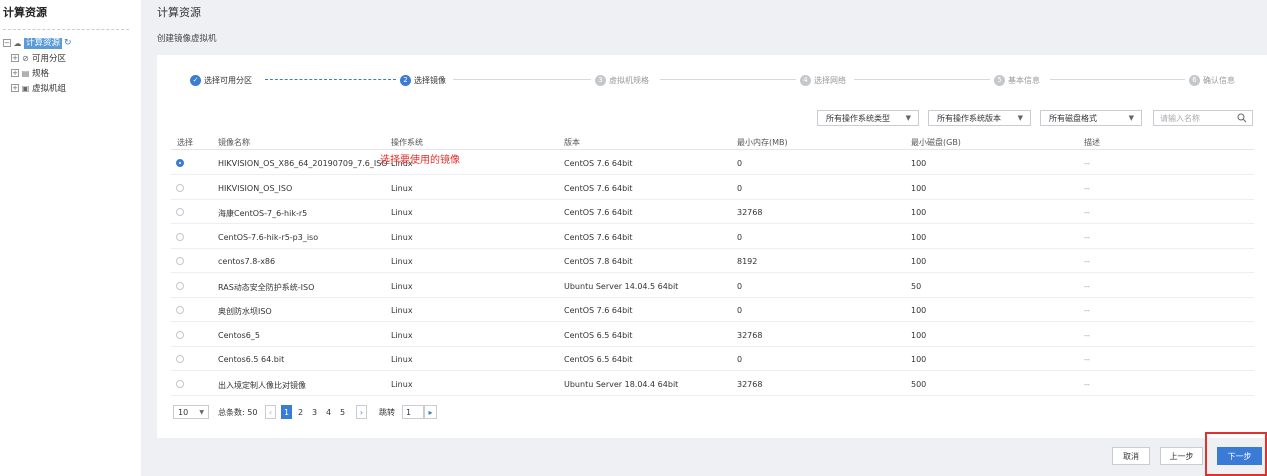  What do you see at coordinates (314, 412) in the screenshot?
I see `page-button: 3` at bounding box center [314, 412].